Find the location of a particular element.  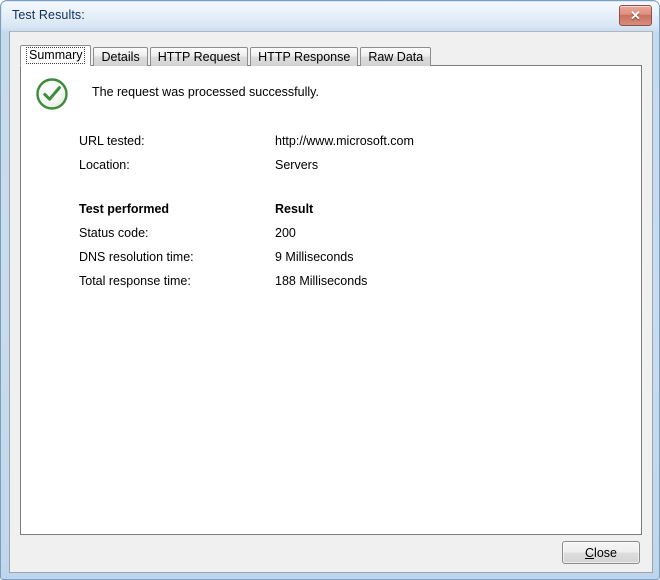

results-table-header: Test performed Result is located at coordinates (349, 214).